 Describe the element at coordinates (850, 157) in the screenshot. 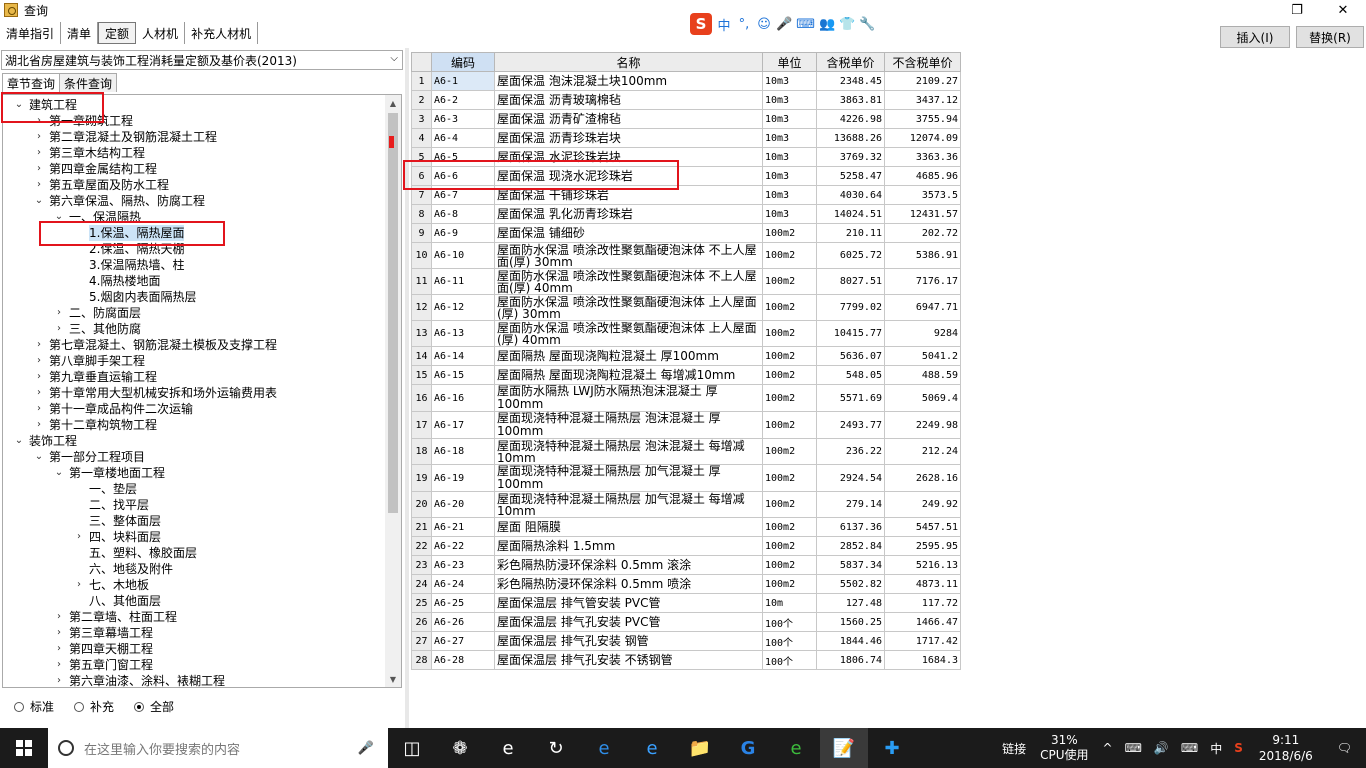

I see `grid-cell-taxed-price: 3769.32` at that location.